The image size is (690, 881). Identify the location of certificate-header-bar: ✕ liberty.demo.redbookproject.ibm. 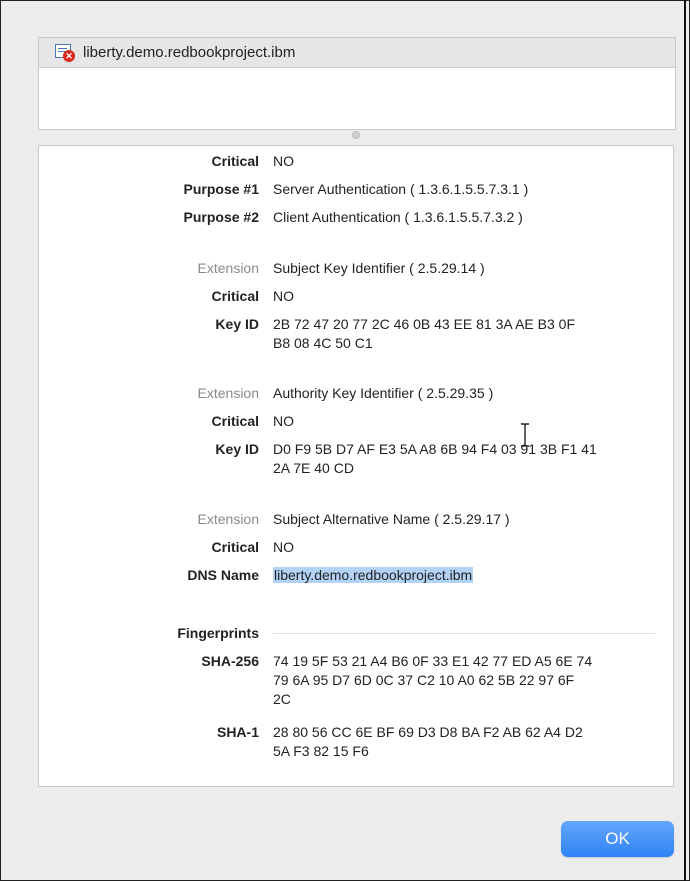
(357, 53).